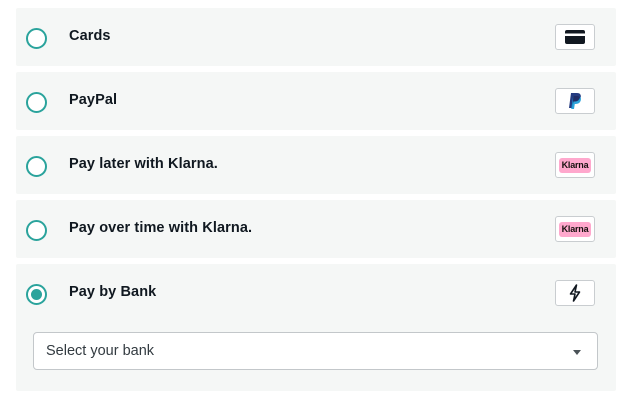  Describe the element at coordinates (577, 352) in the screenshot. I see `chevron-down-icon` at that location.